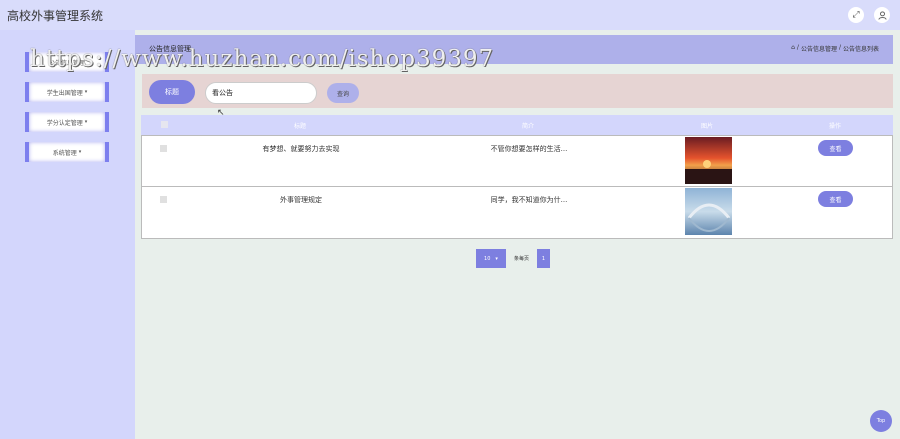 This screenshot has height=439, width=900. What do you see at coordinates (544, 258) in the screenshot?
I see `page-number-current: 1` at bounding box center [544, 258].